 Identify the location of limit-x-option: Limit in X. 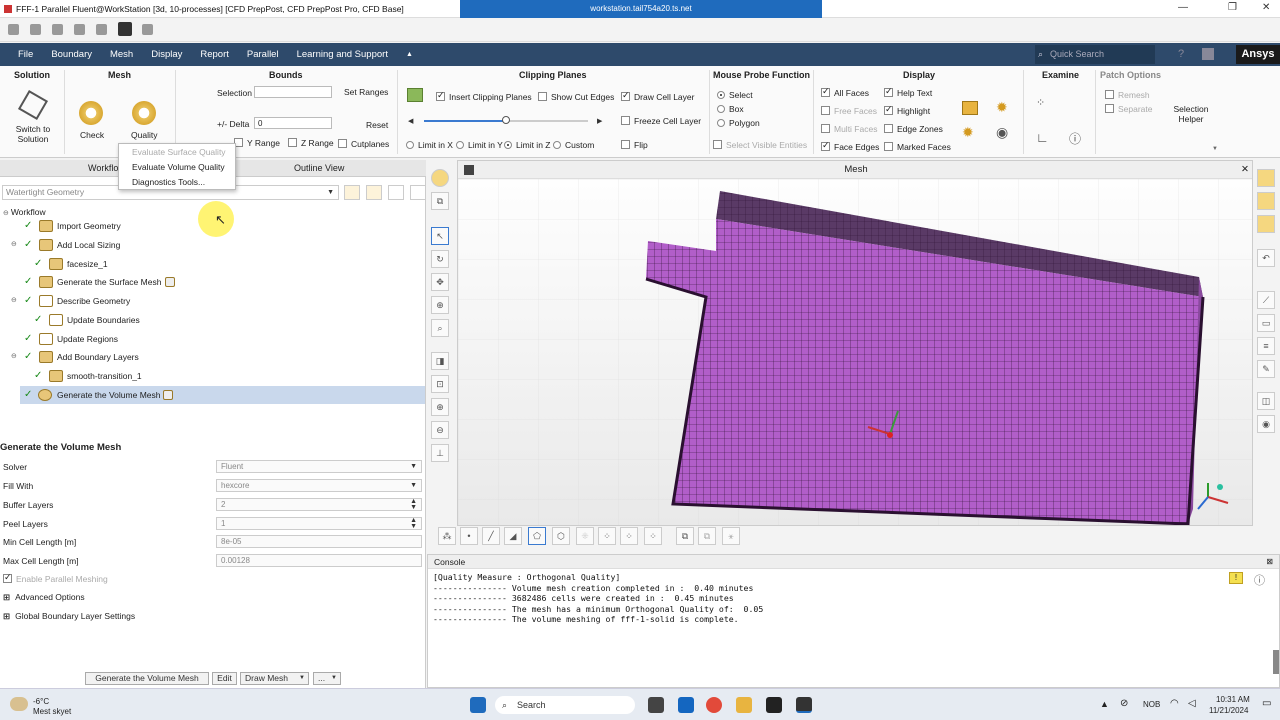
(429, 145).